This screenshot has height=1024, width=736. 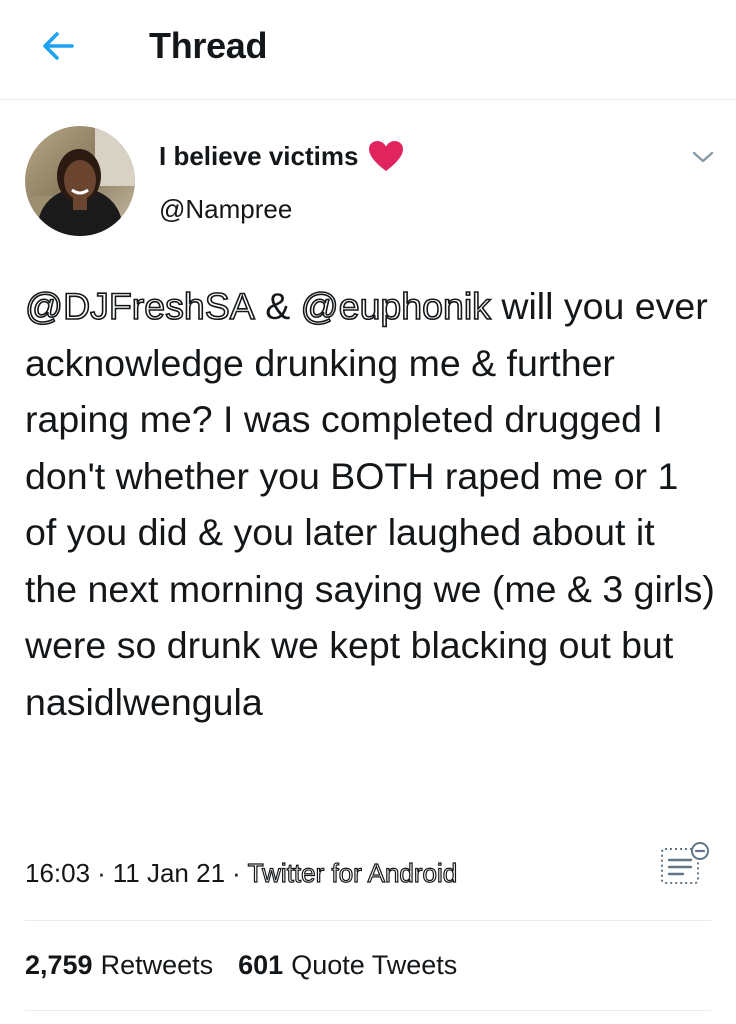 I want to click on author-name-row: I believe victims, so click(x=281, y=156).